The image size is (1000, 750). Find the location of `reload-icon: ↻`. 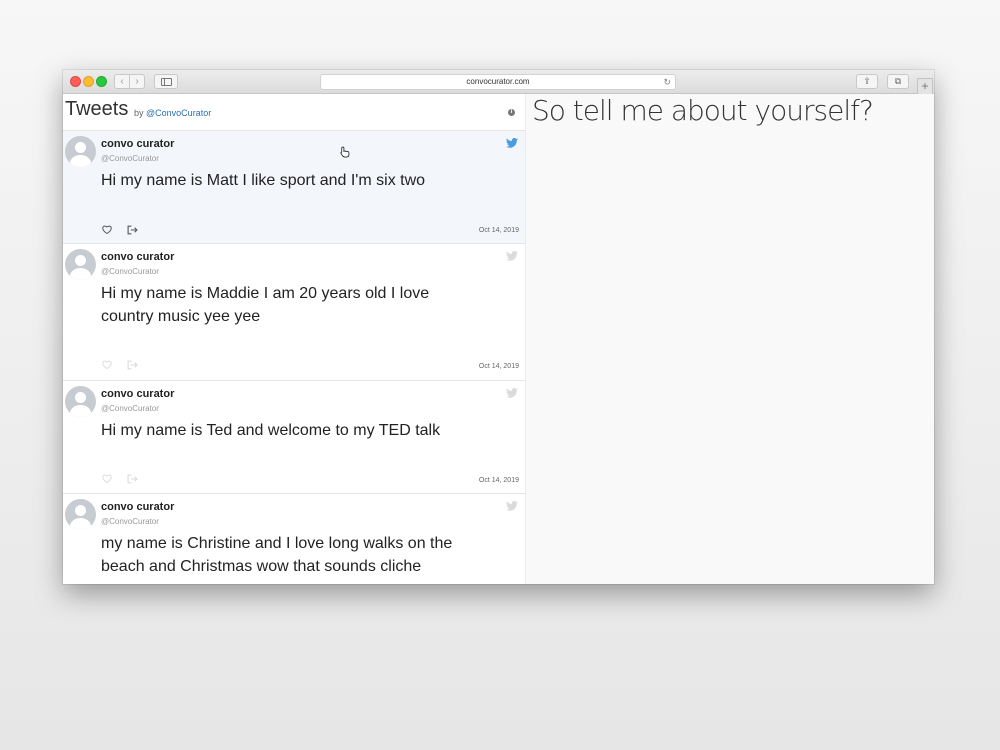

reload-icon: ↻ is located at coordinates (667, 82).